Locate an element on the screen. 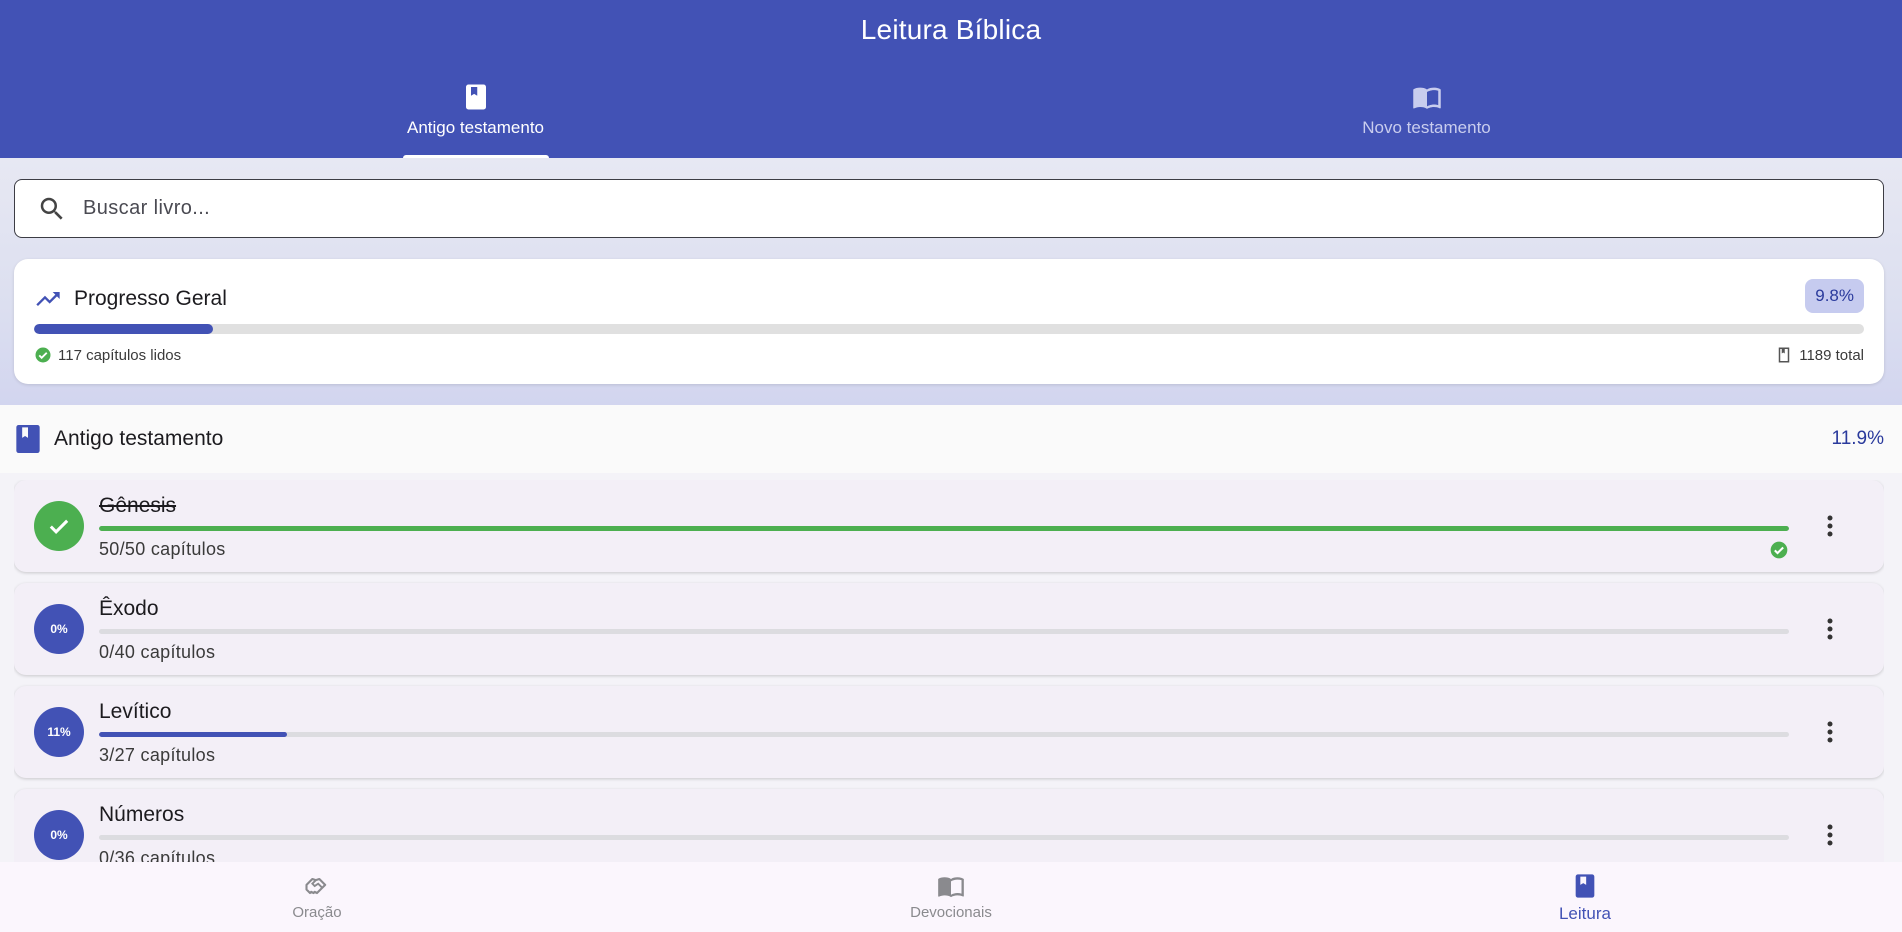 Image resolution: width=1902 pixels, height=932 pixels. nav-devocionais: Devocionais is located at coordinates (951, 897).